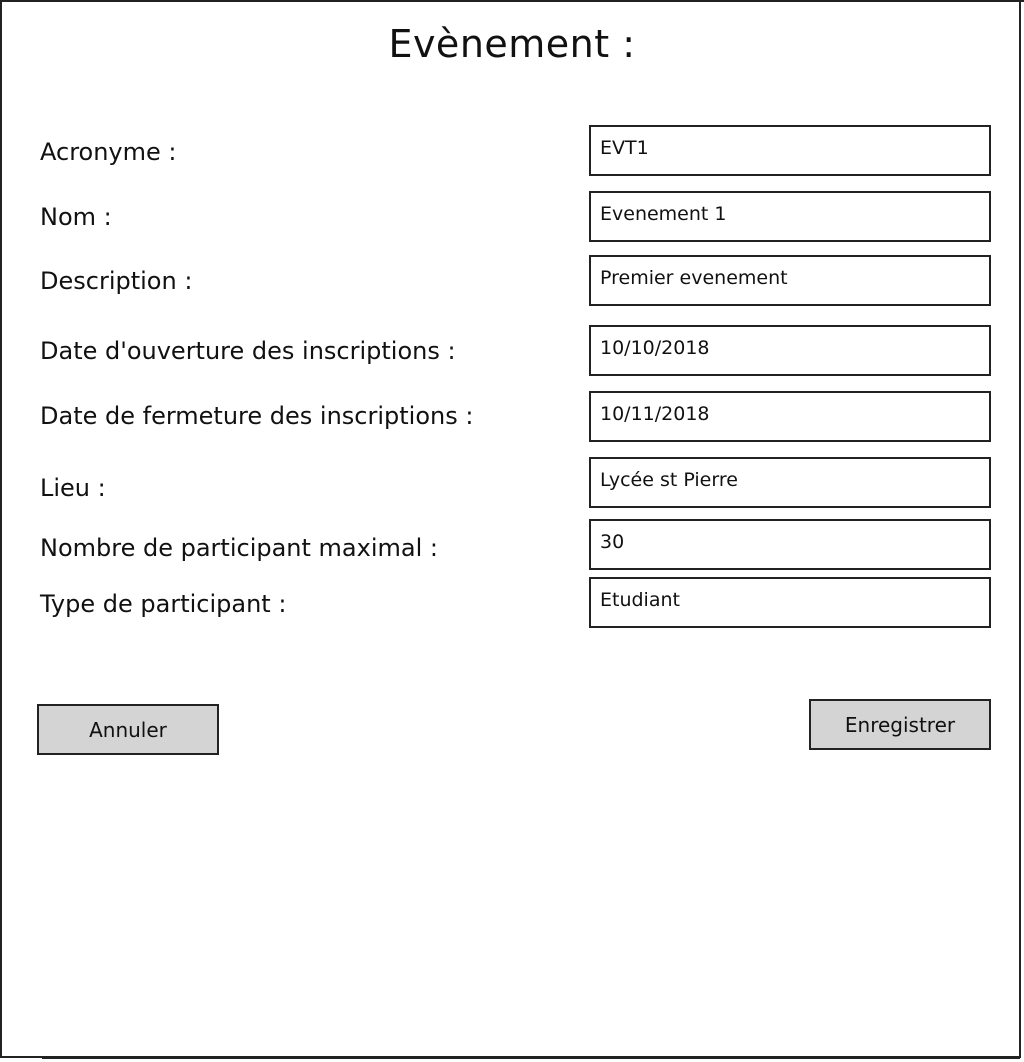 The image size is (1024, 1062). What do you see at coordinates (790, 216) in the screenshot?
I see `nom-field: Evenement 1` at bounding box center [790, 216].